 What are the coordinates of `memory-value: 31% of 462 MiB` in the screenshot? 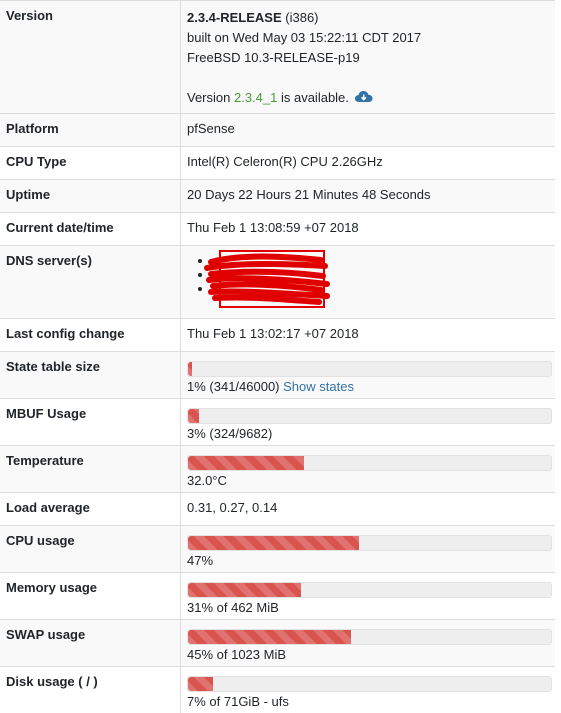 It's located at (367, 596).